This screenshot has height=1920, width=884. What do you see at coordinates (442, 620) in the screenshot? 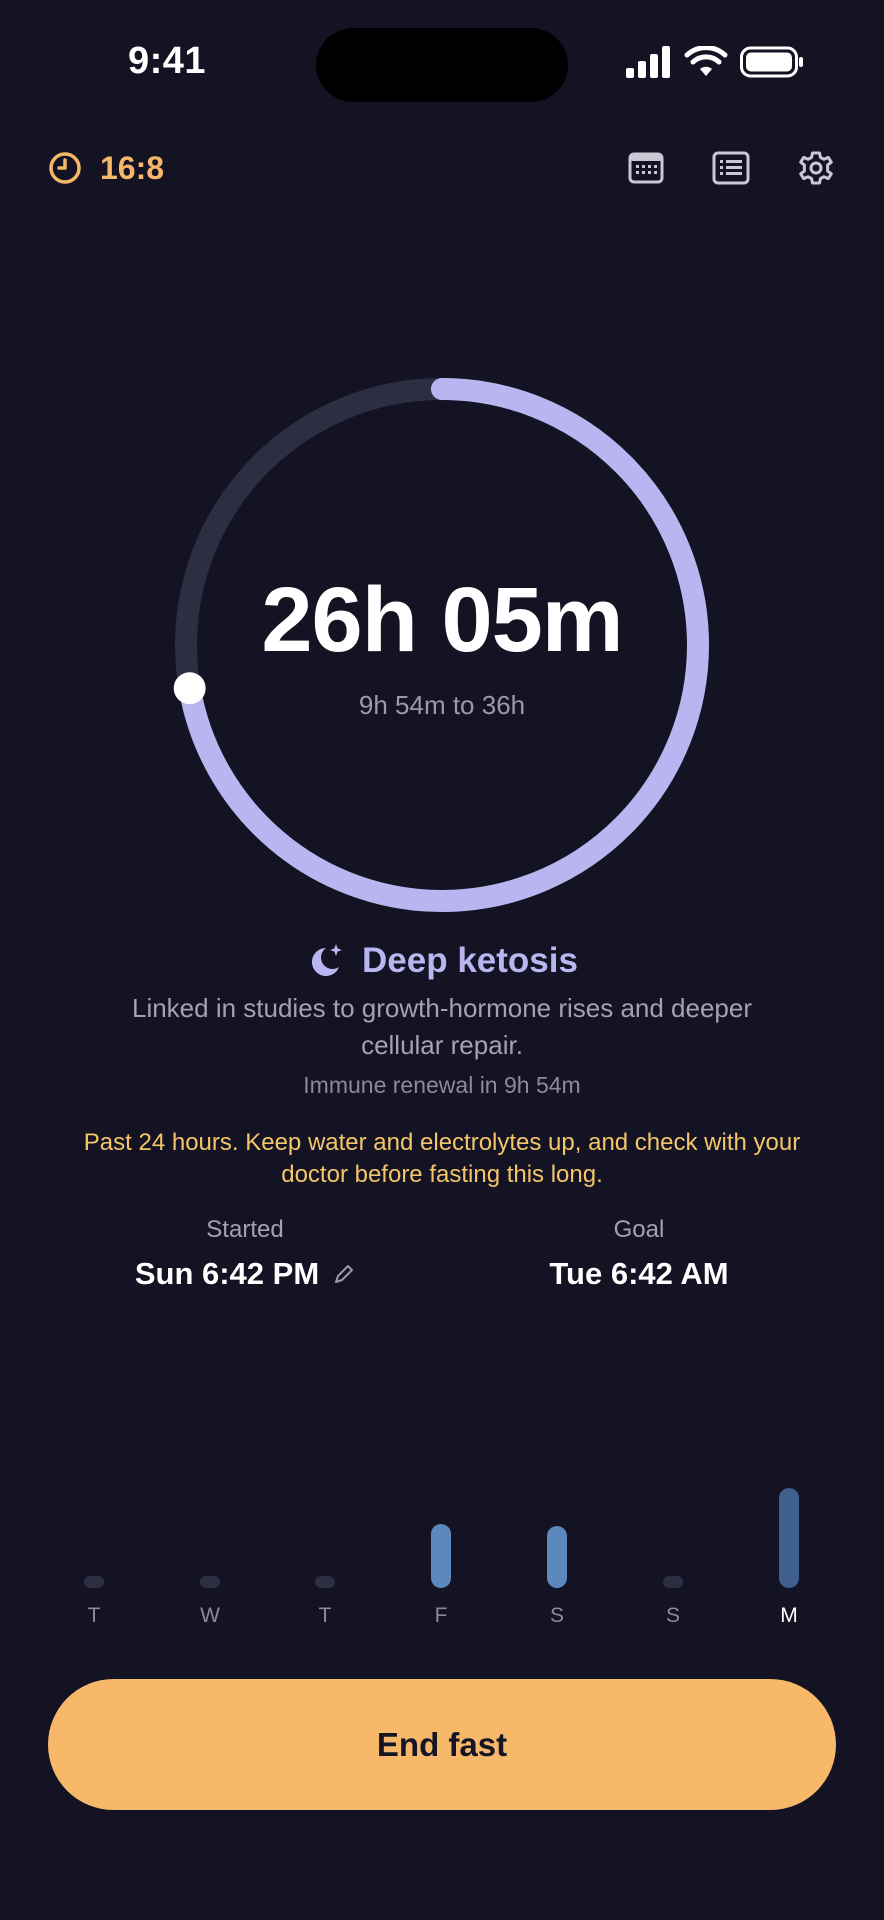
I see `elapsed-time: 26h 05m` at bounding box center [442, 620].